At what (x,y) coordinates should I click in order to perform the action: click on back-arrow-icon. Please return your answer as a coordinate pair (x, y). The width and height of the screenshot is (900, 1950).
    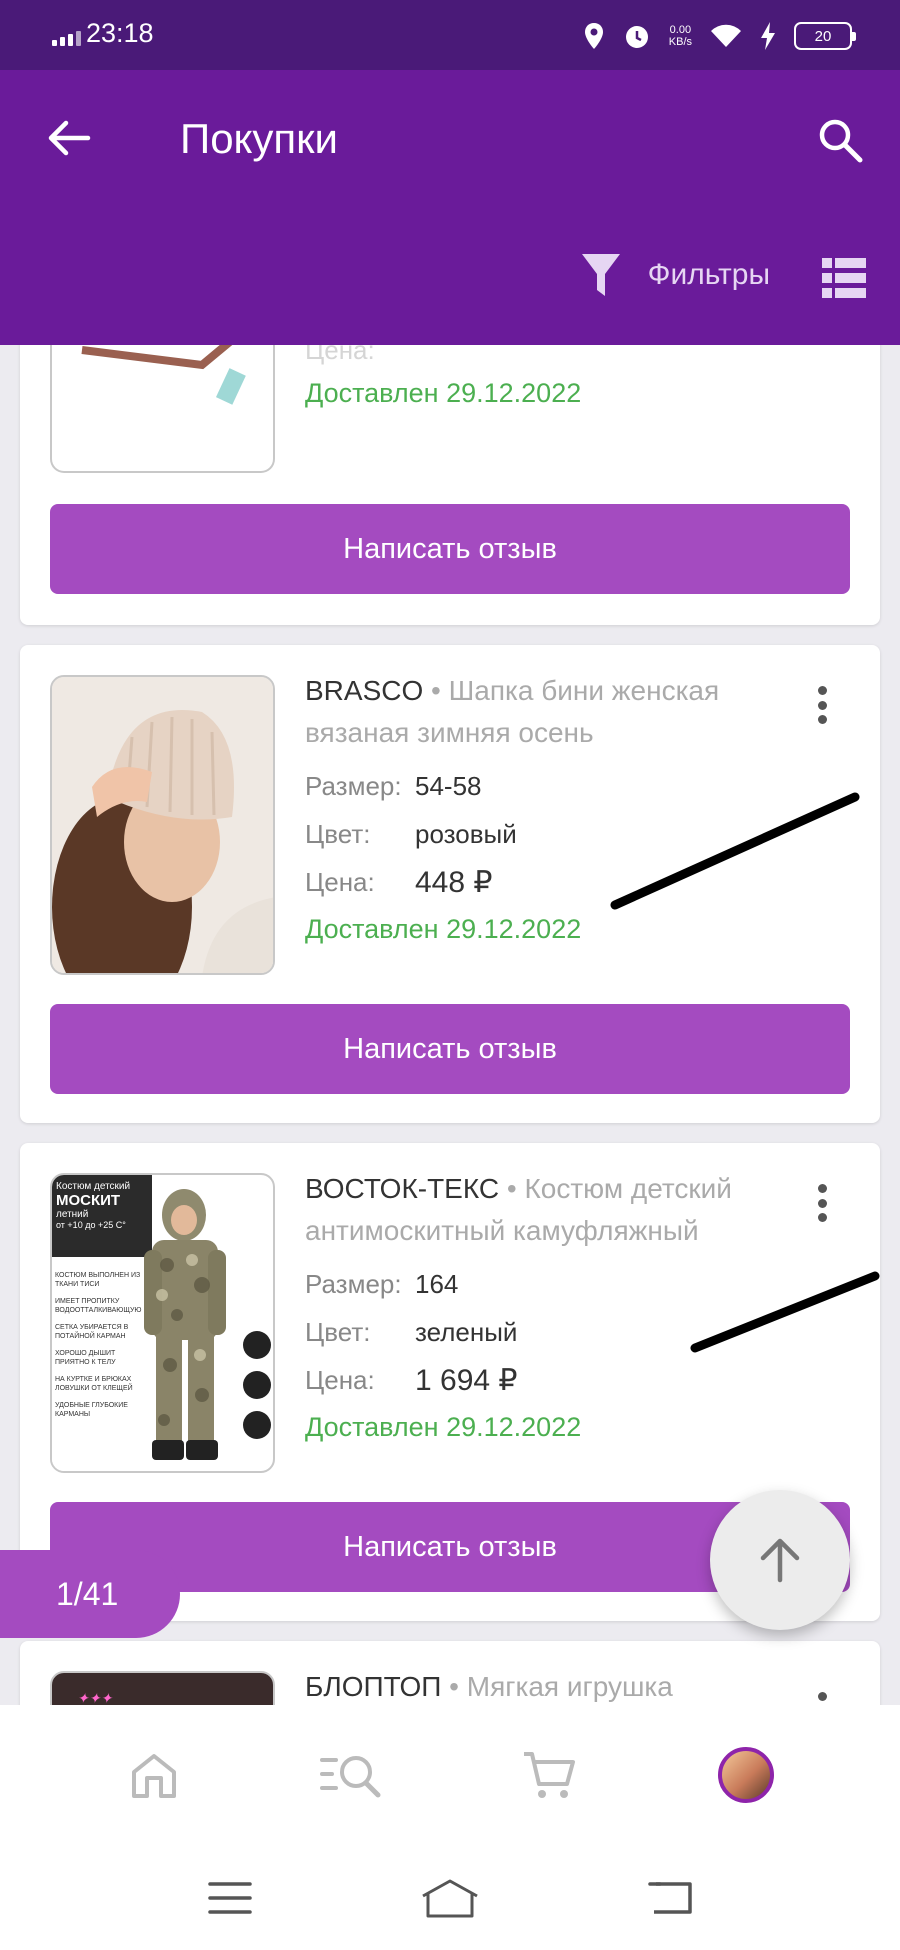
    Looking at the image, I should click on (69, 138).